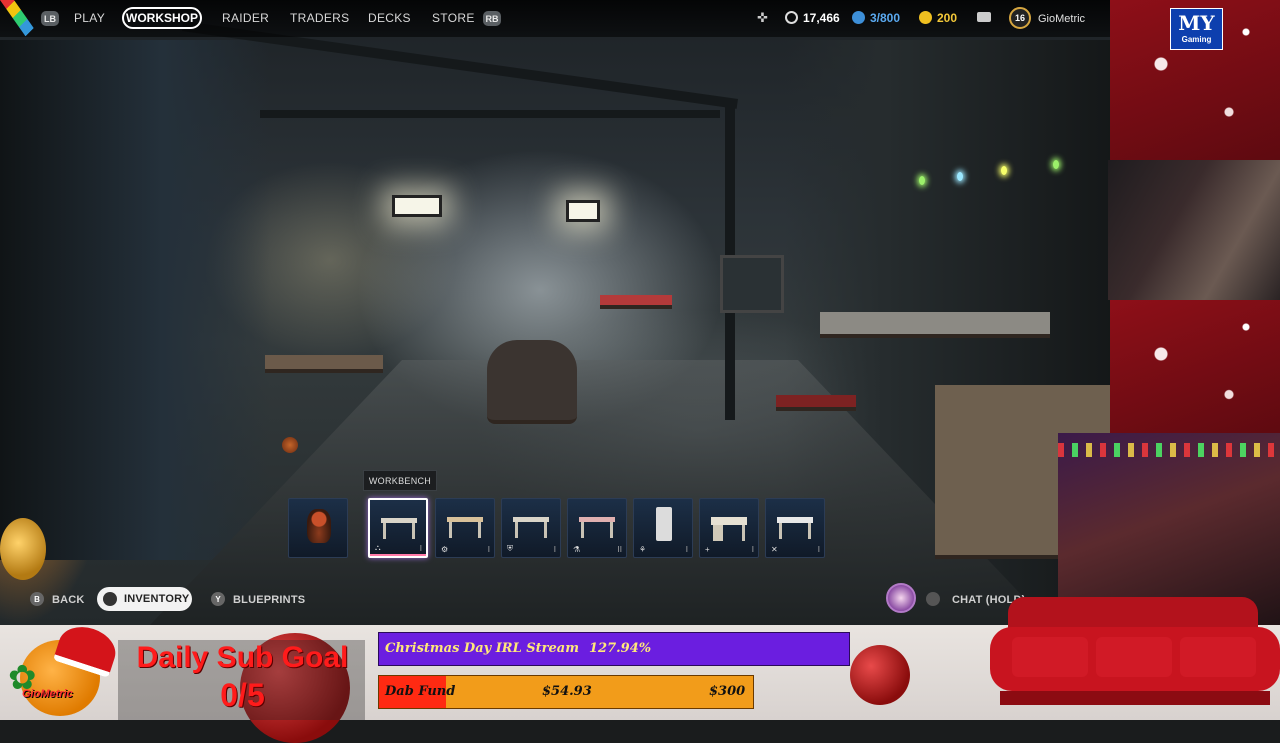  I want to click on lb-button-hint: LB, so click(50, 18).